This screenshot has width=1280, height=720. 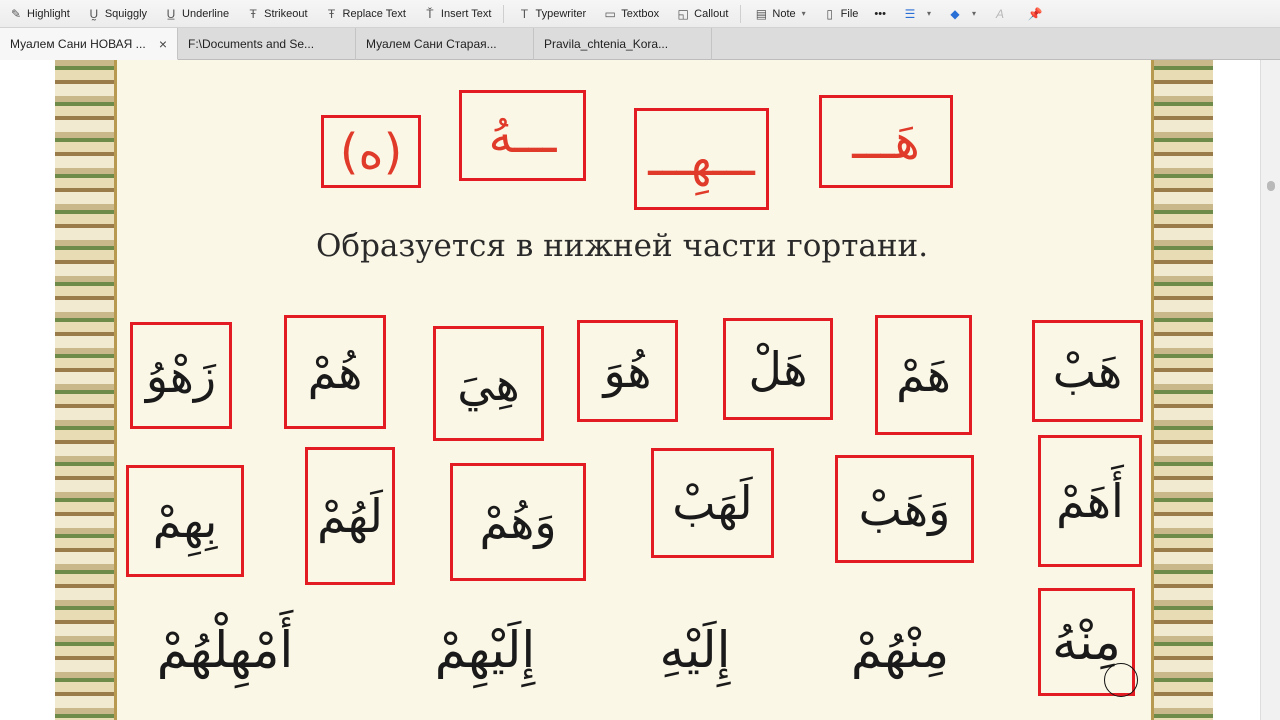 I want to click on letter-form-medial: ـــهِـــ, so click(x=701, y=159).